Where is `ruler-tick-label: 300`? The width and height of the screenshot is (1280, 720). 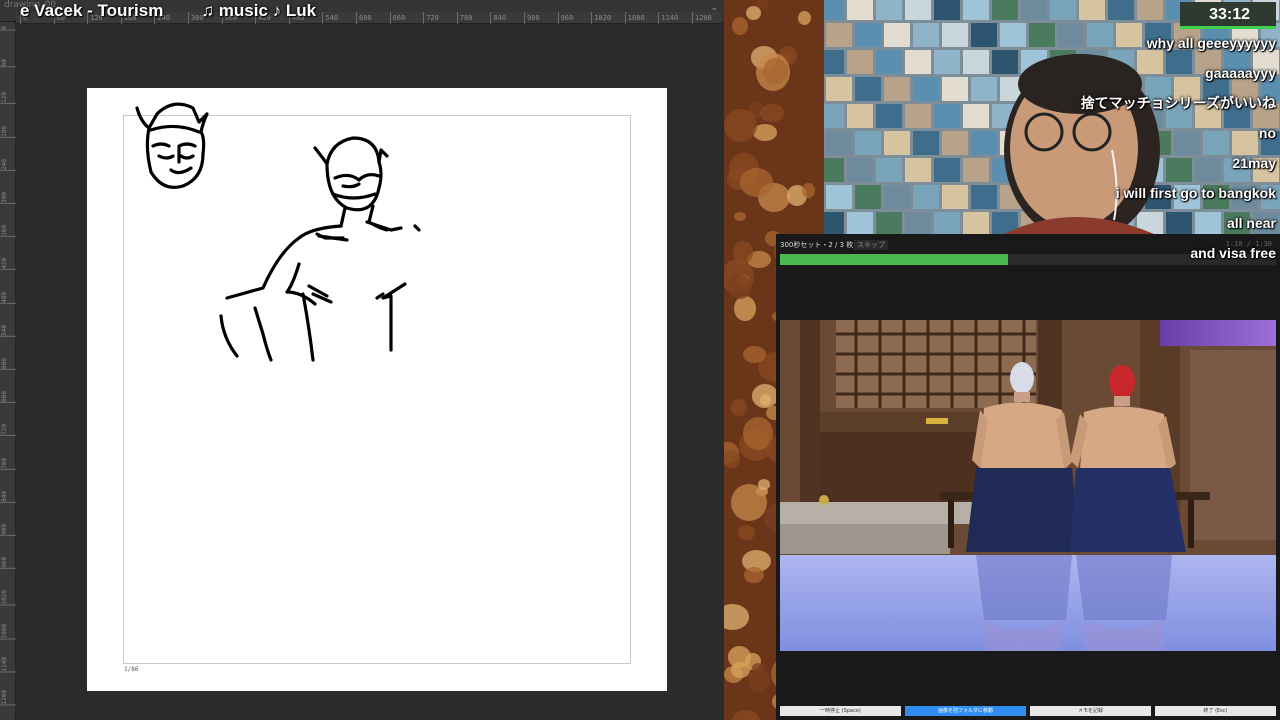 ruler-tick-label: 300 is located at coordinates (8, 198).